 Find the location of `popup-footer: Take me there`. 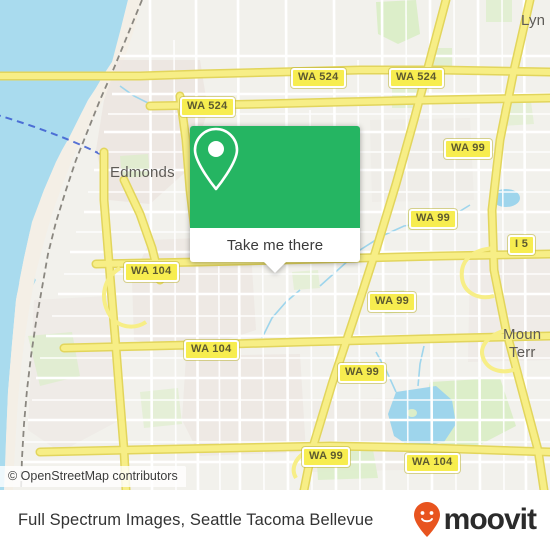

popup-footer: Take me there is located at coordinates (275, 245).